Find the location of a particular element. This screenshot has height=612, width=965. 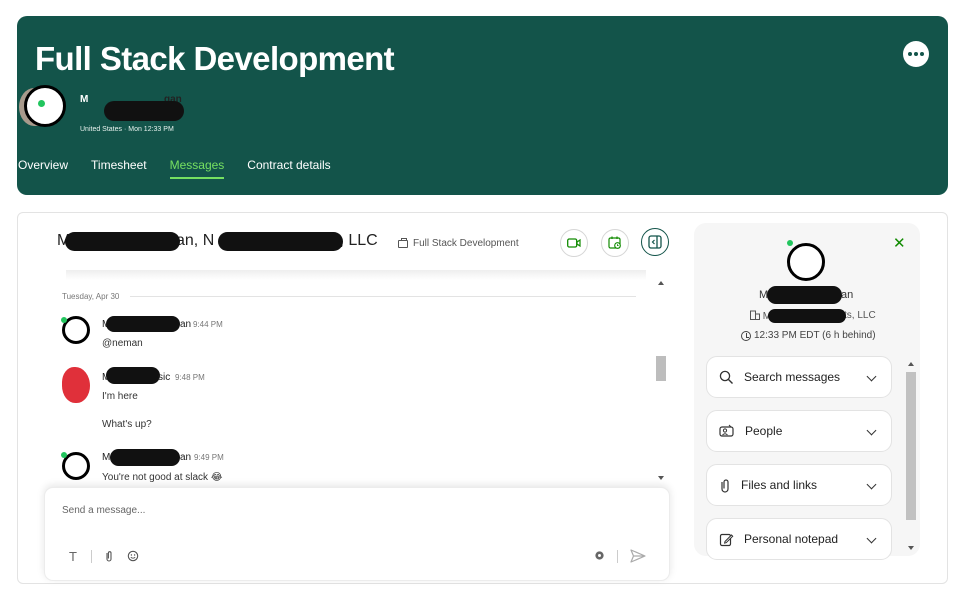

sender-name-end: sic is located at coordinates (164, 377).